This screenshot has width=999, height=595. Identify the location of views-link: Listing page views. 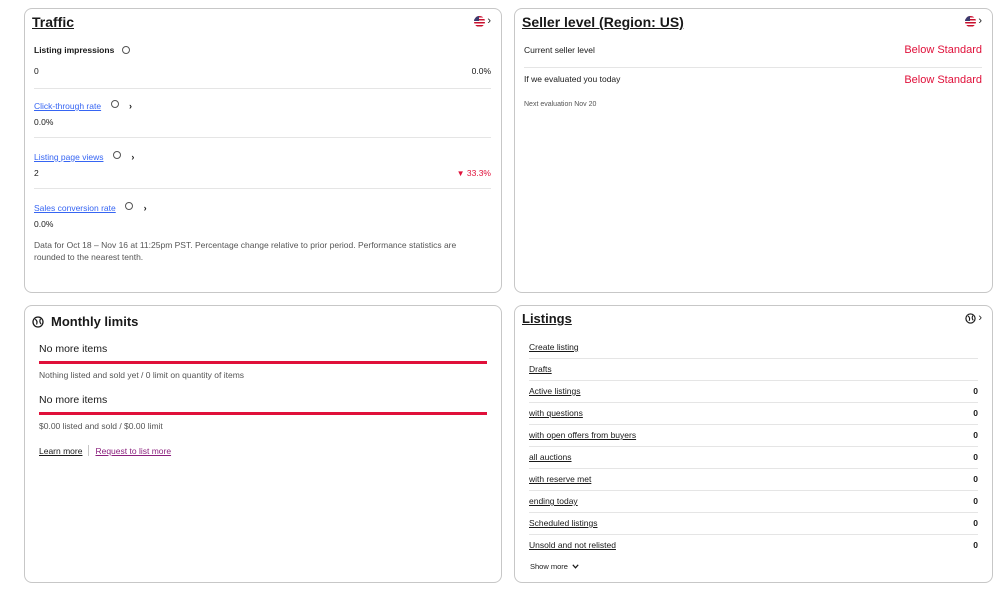
(68, 157).